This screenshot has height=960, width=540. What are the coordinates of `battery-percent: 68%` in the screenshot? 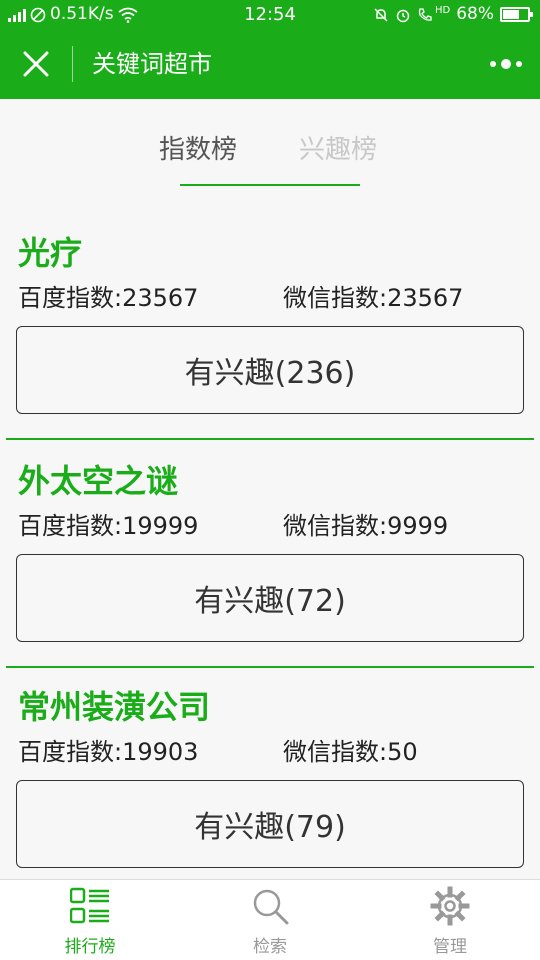 It's located at (475, 14).